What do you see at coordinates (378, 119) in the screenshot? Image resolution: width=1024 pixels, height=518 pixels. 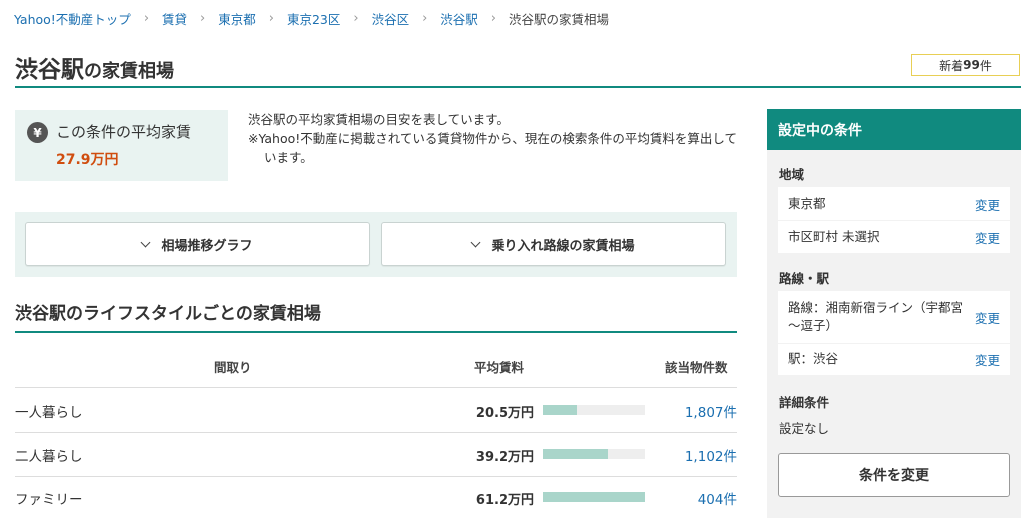 I see `description-line: 渋谷駅の平均家賃相場の目安を表しています。` at bounding box center [378, 119].